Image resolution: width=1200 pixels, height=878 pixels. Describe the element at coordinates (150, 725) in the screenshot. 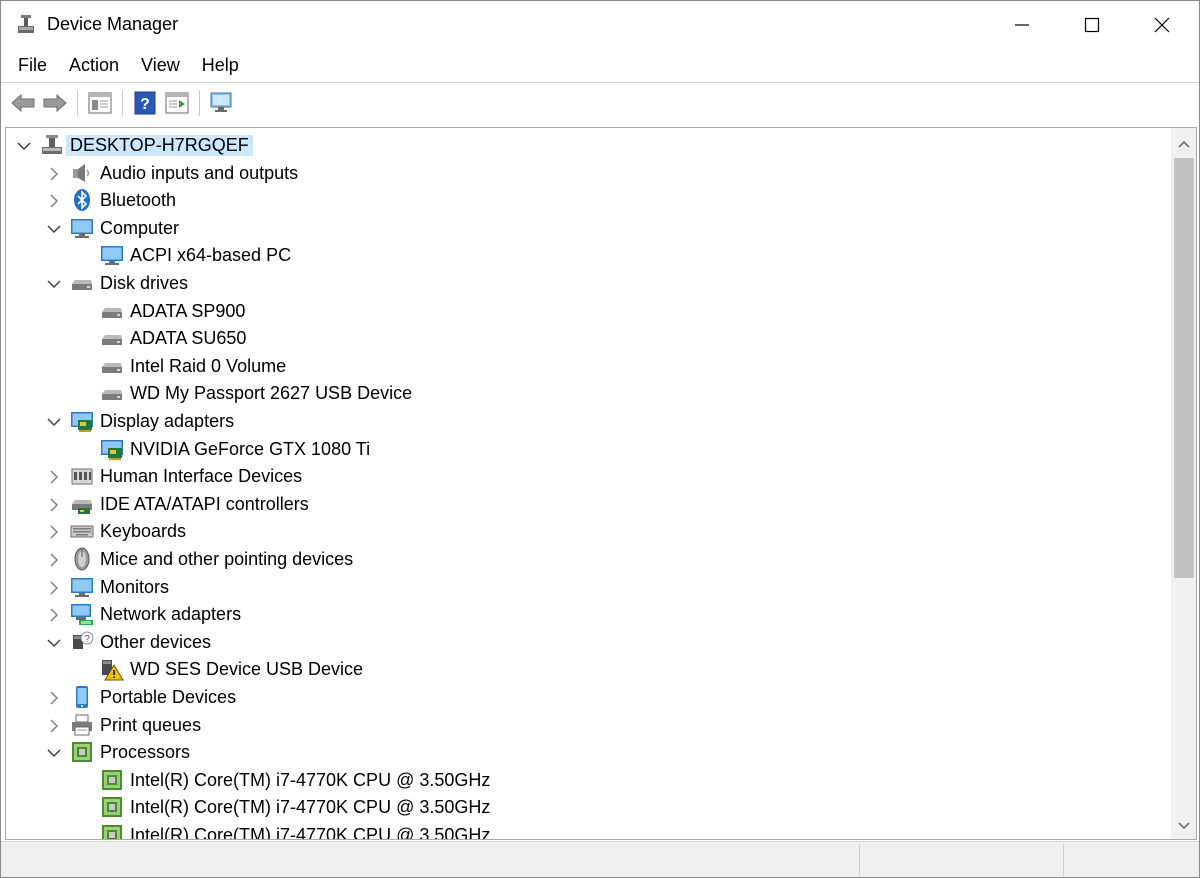

I see `tree-item-label: Print queues` at that location.